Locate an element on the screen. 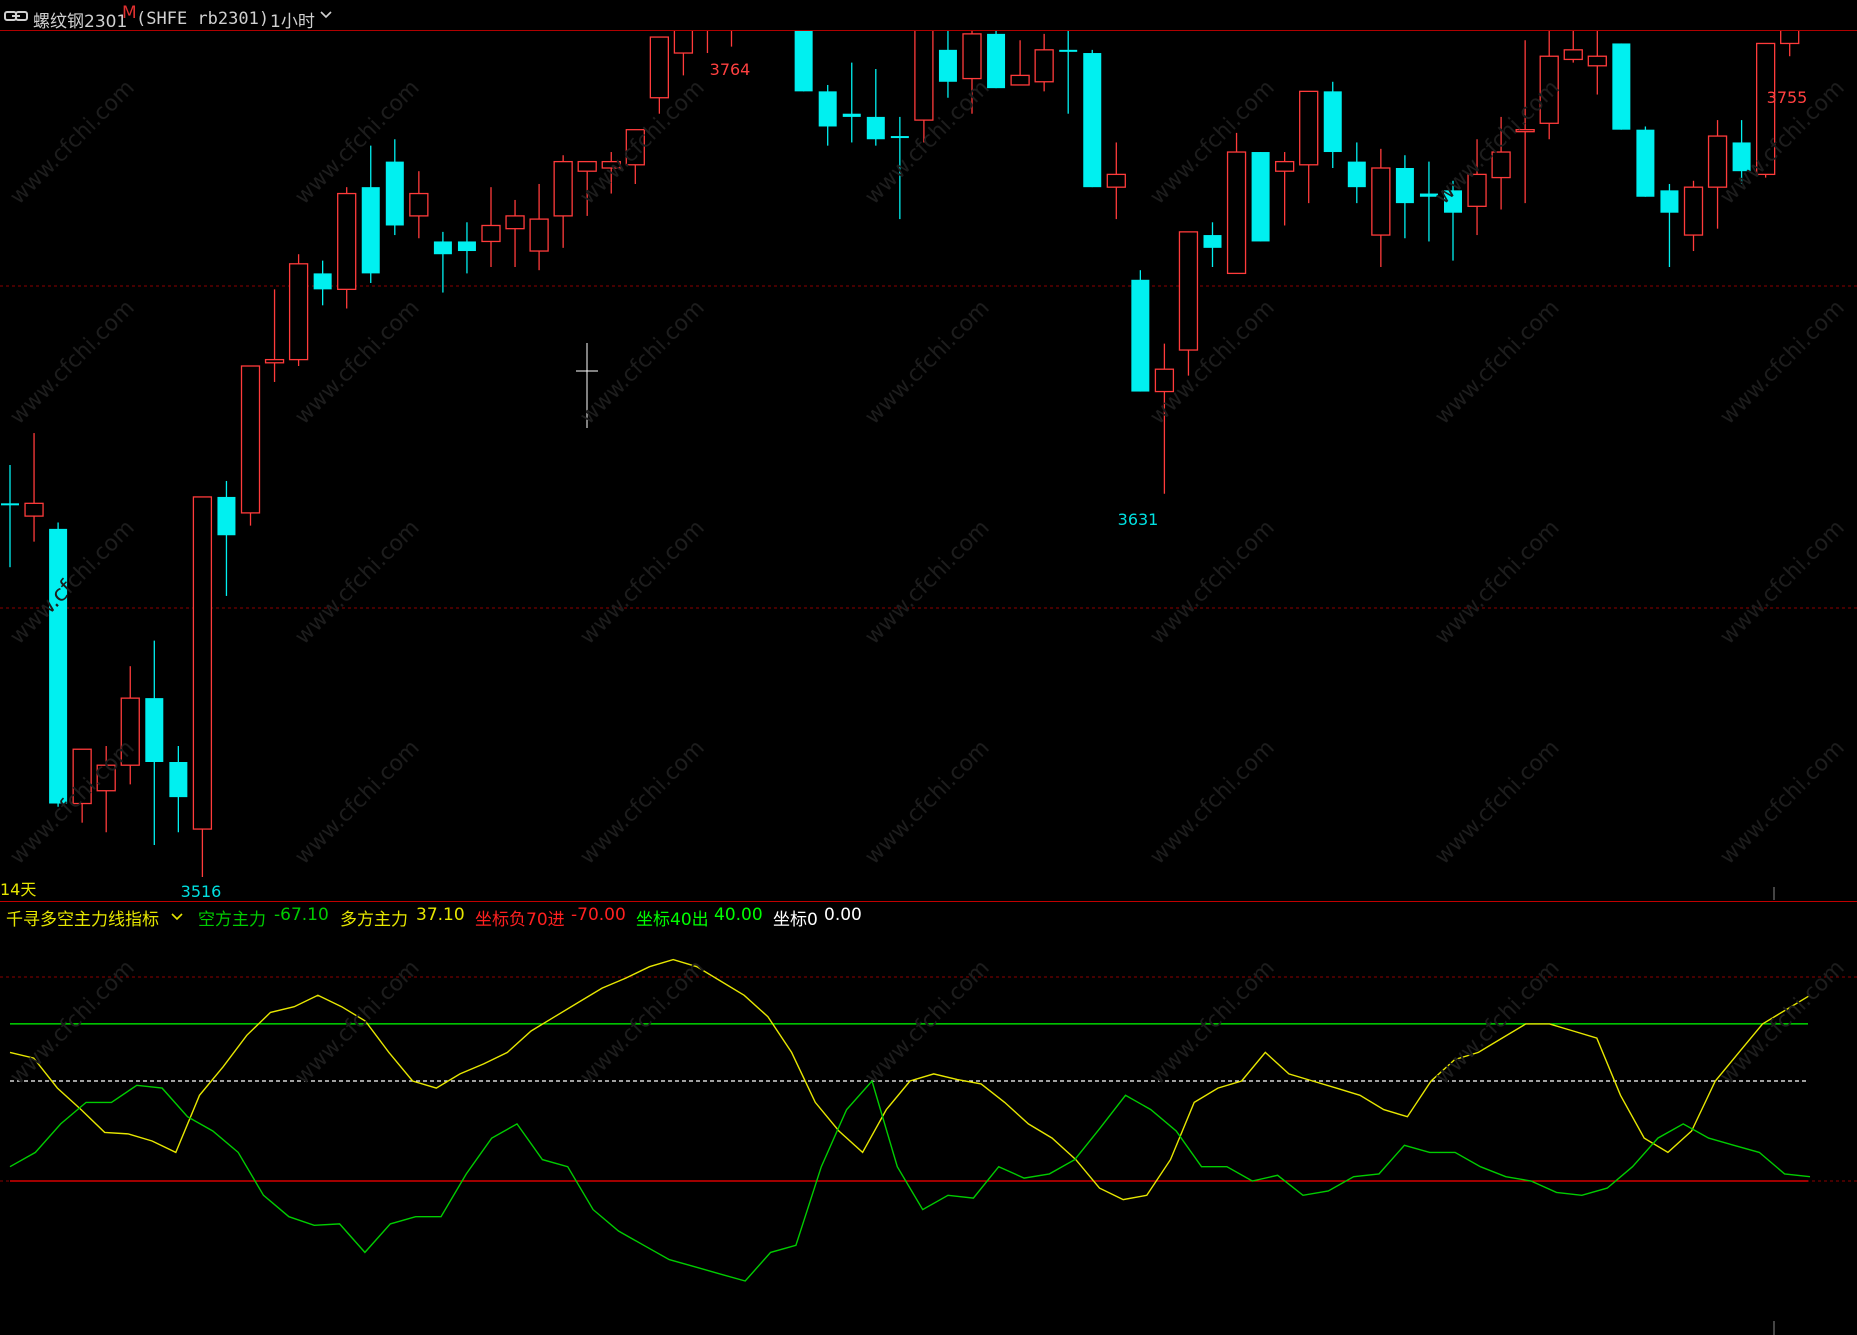 This screenshot has height=1335, width=1857. neg70-value: -70.00 is located at coordinates (598, 915).